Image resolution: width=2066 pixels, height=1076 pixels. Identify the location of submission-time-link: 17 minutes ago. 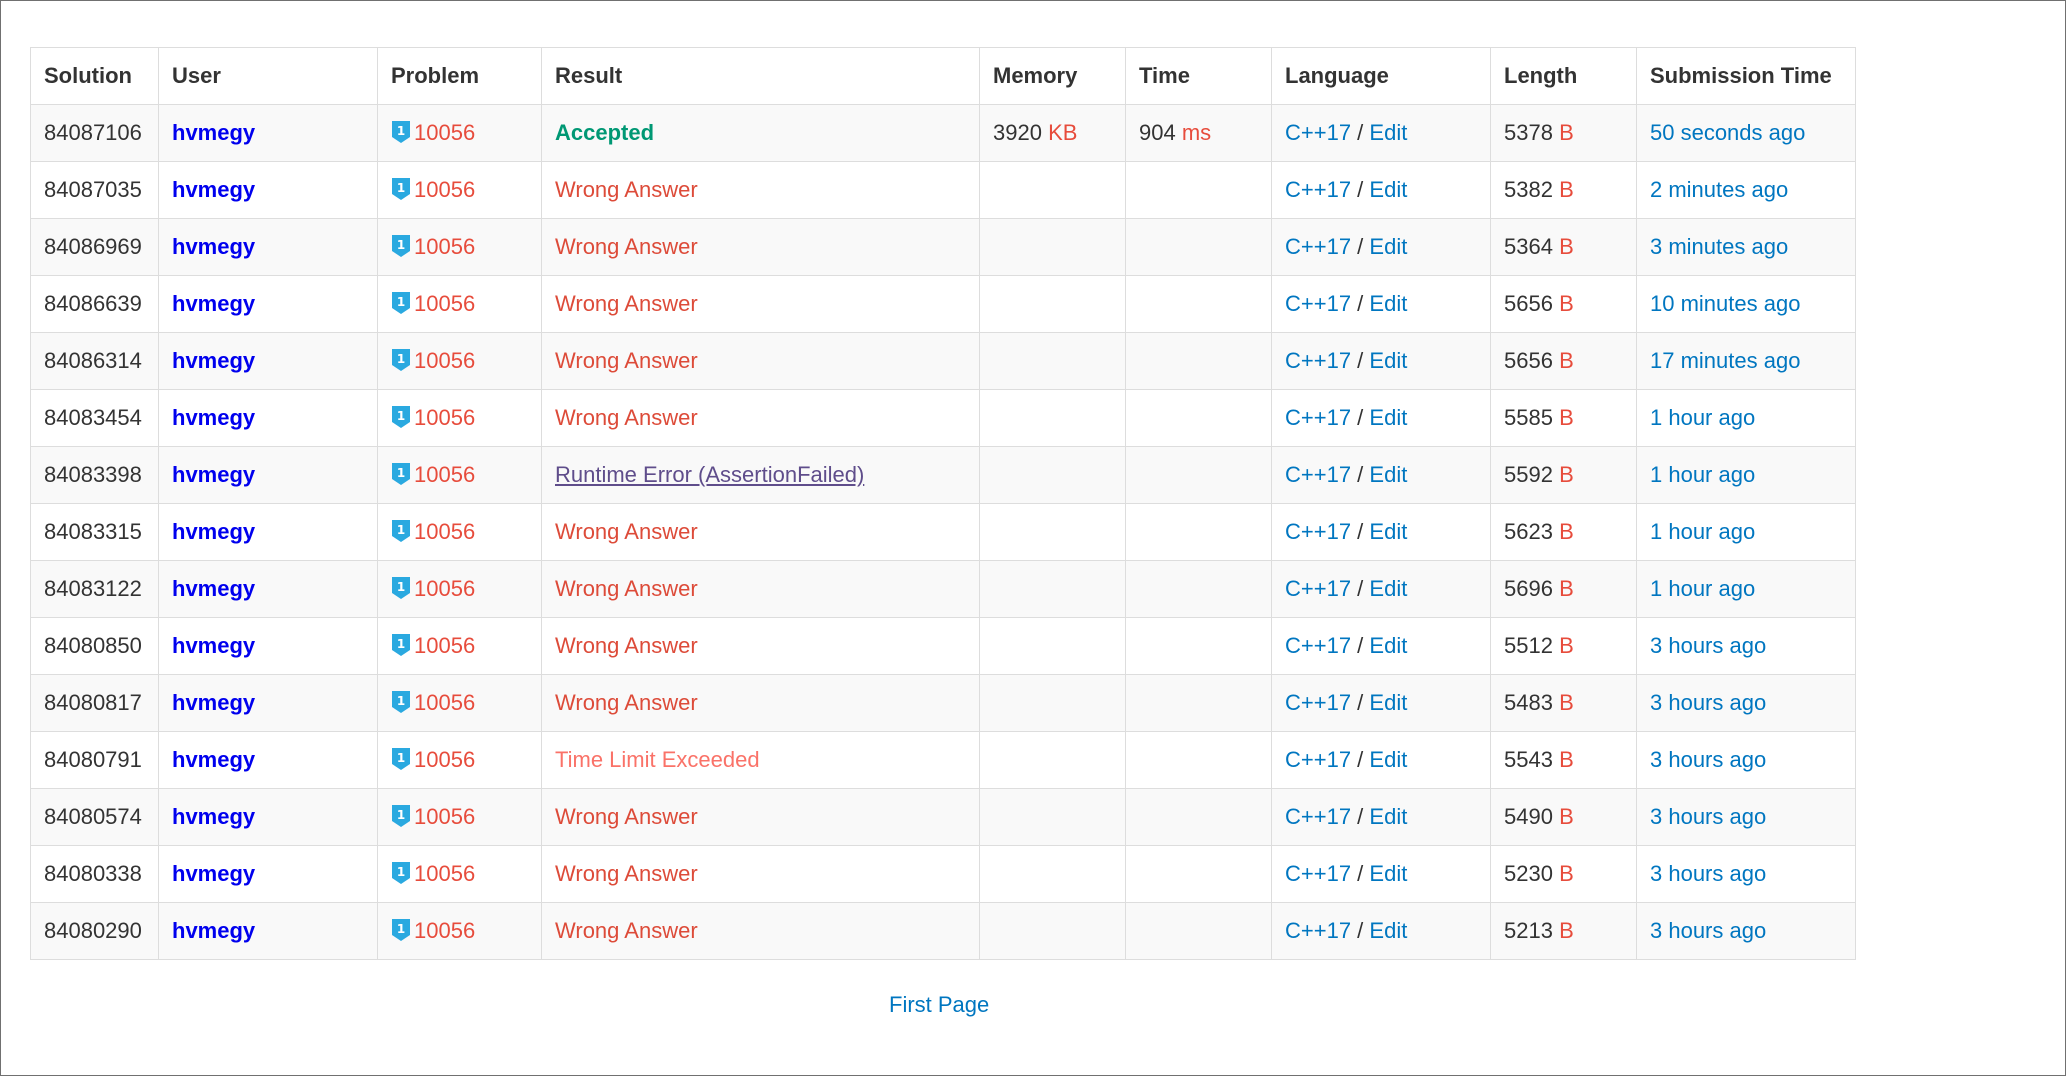
(1725, 360).